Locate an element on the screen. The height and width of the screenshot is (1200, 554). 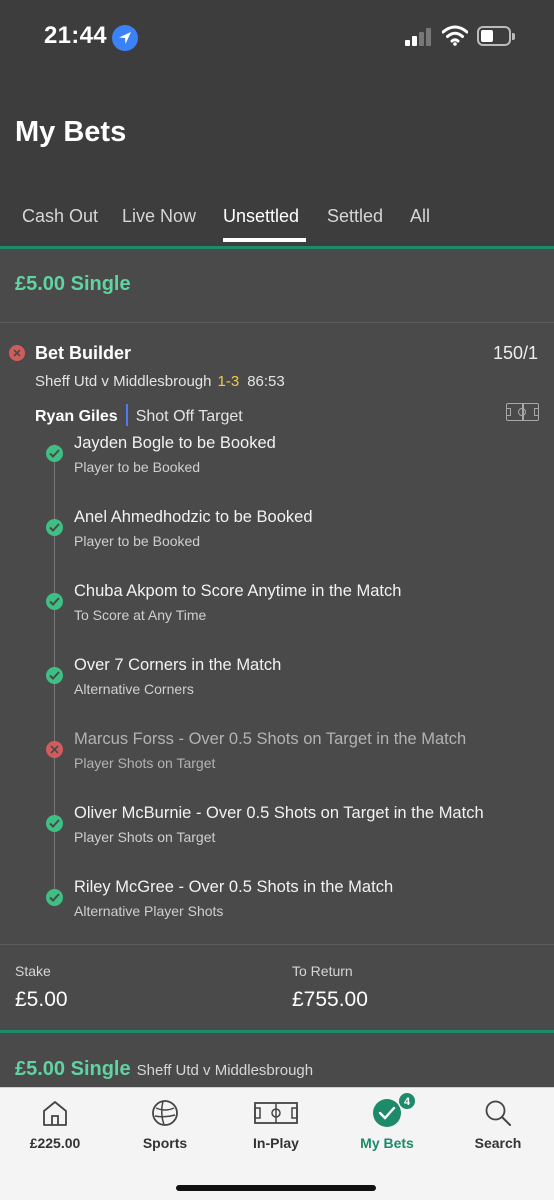
match-score: 1-3 is located at coordinates (228, 381).